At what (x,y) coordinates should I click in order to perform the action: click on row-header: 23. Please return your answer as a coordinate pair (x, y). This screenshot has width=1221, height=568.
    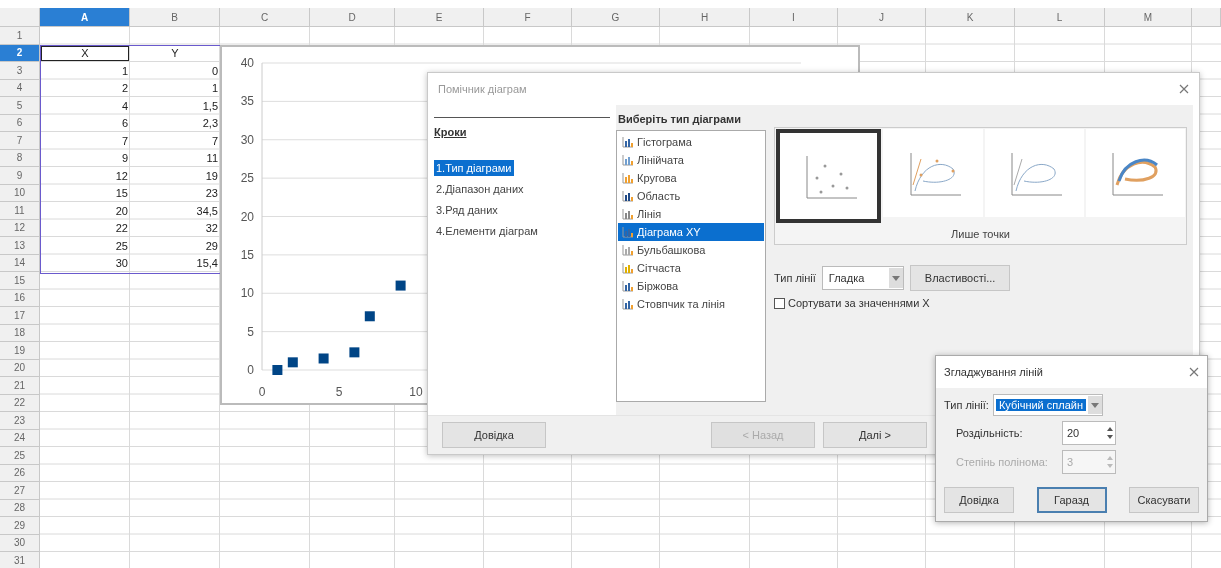
    Looking at the image, I should click on (20, 421).